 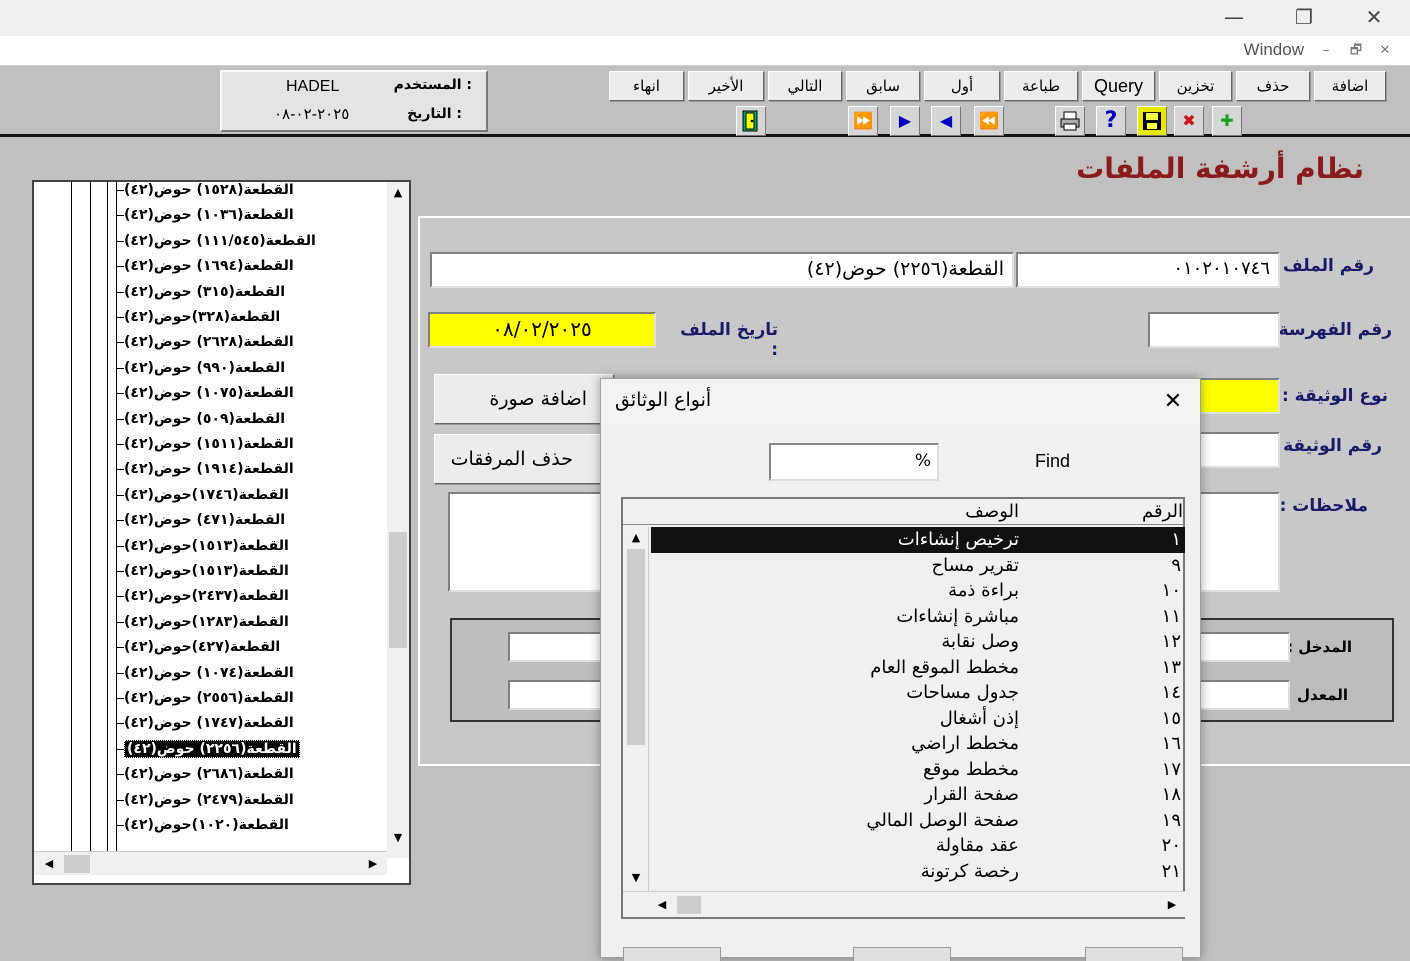 I want to click on print-icon, so click(x=1070, y=121).